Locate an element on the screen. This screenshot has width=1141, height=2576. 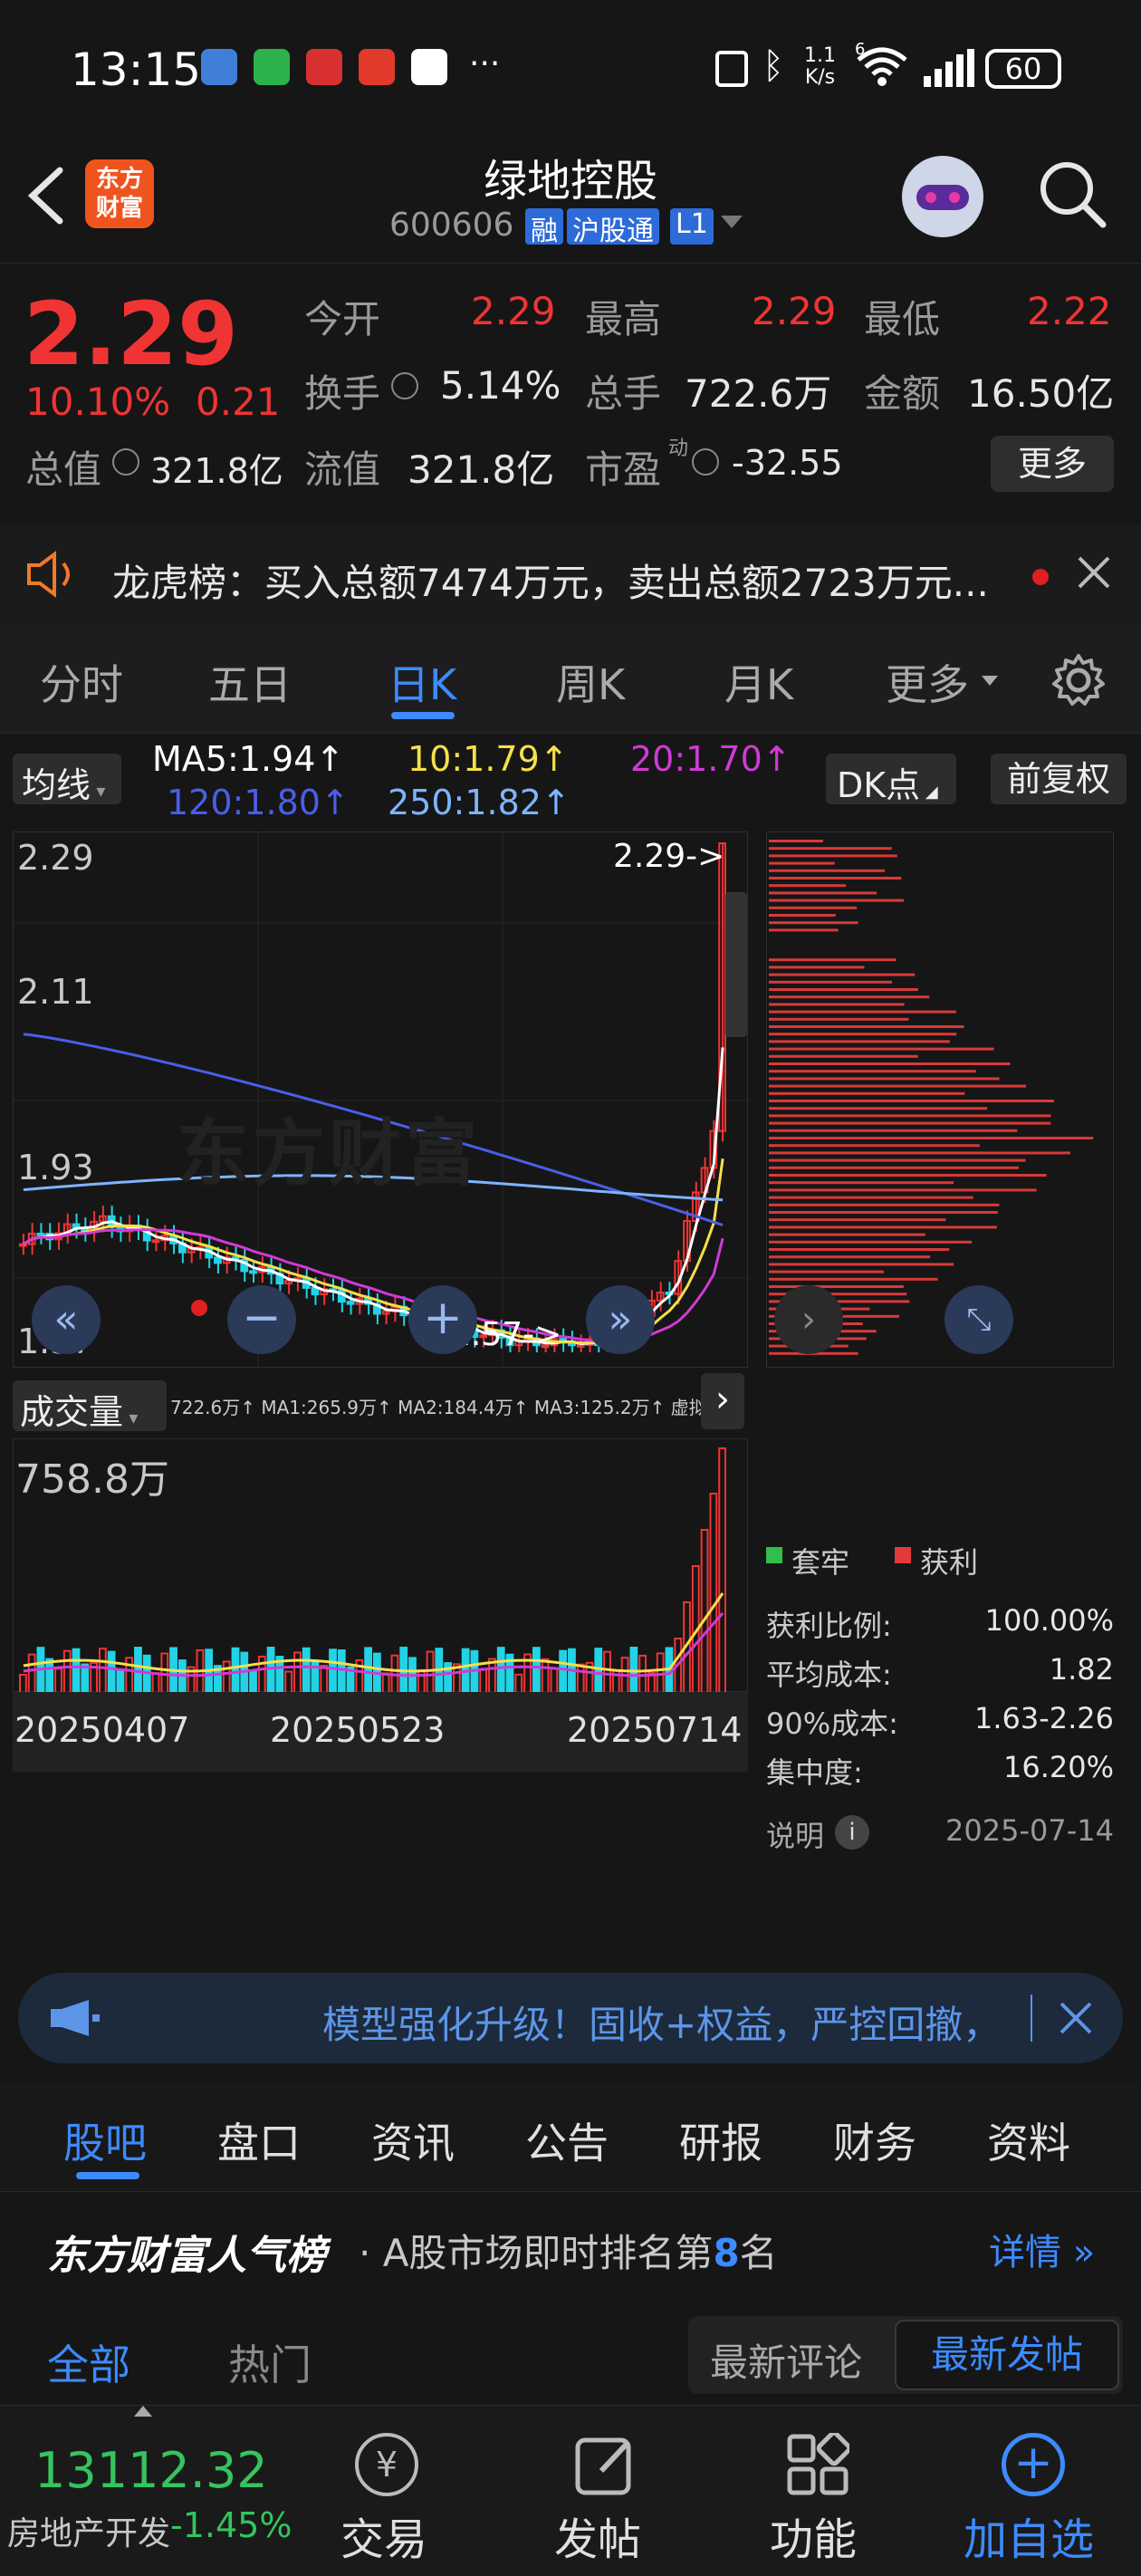
scroll-handle is located at coordinates (736, 964).